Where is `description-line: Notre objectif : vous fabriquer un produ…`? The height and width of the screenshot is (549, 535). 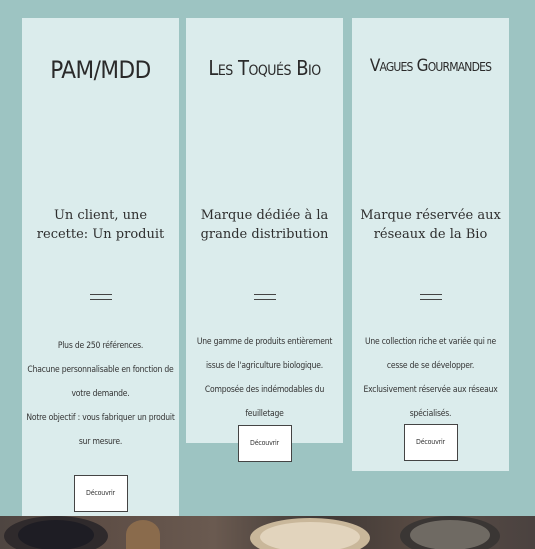 description-line: Notre objectif : vous fabriquer un produ… is located at coordinates (100, 430).